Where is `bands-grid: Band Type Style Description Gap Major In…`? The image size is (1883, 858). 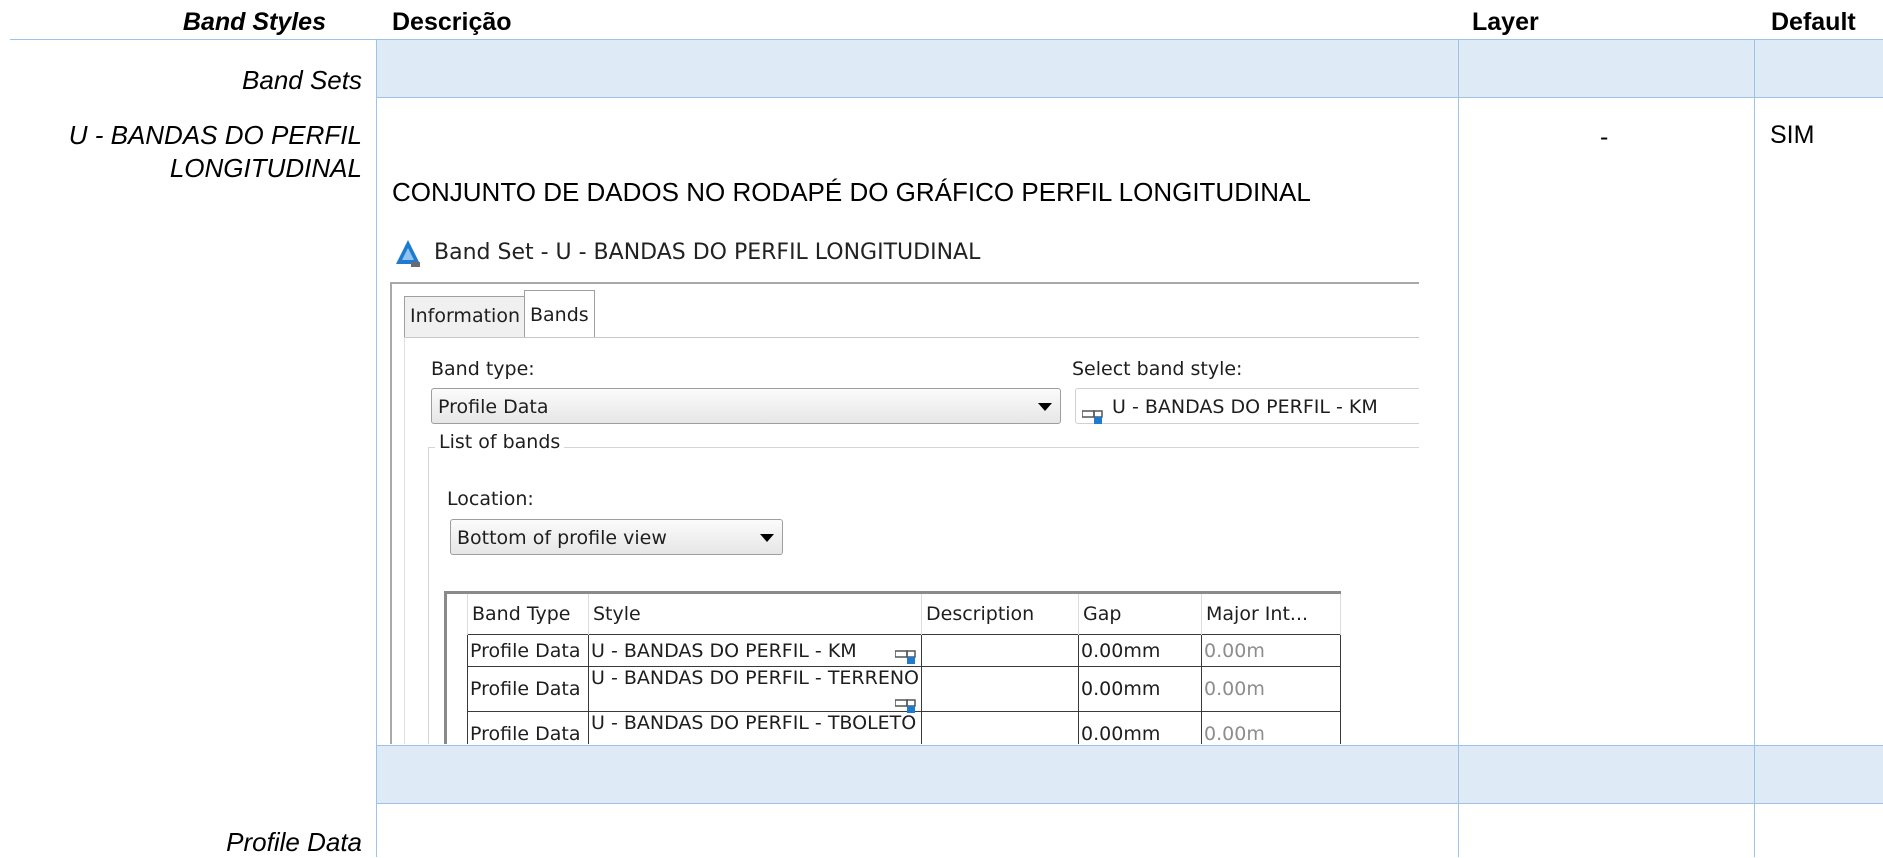 bands-grid: Band Type Style Description Gap Major In… is located at coordinates (893, 668).